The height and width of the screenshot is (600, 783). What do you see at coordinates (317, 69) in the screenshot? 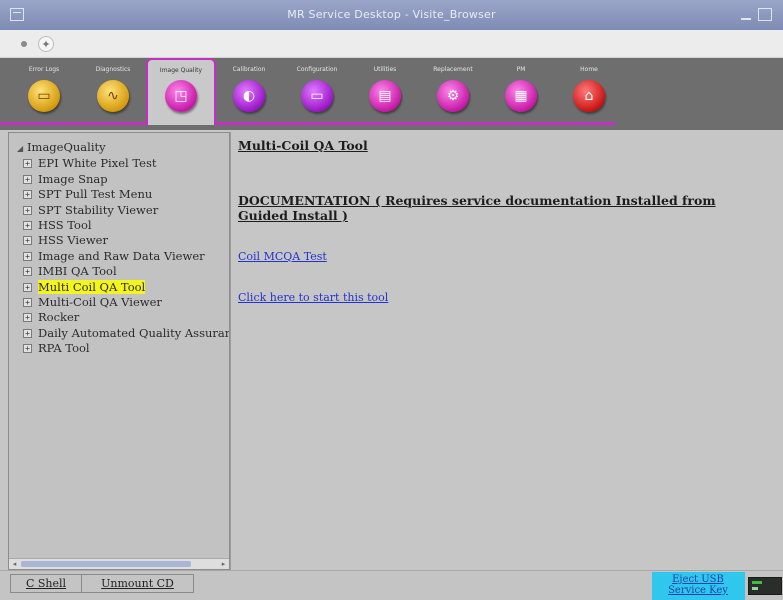
I see `tab-label: Configuration` at bounding box center [317, 69].